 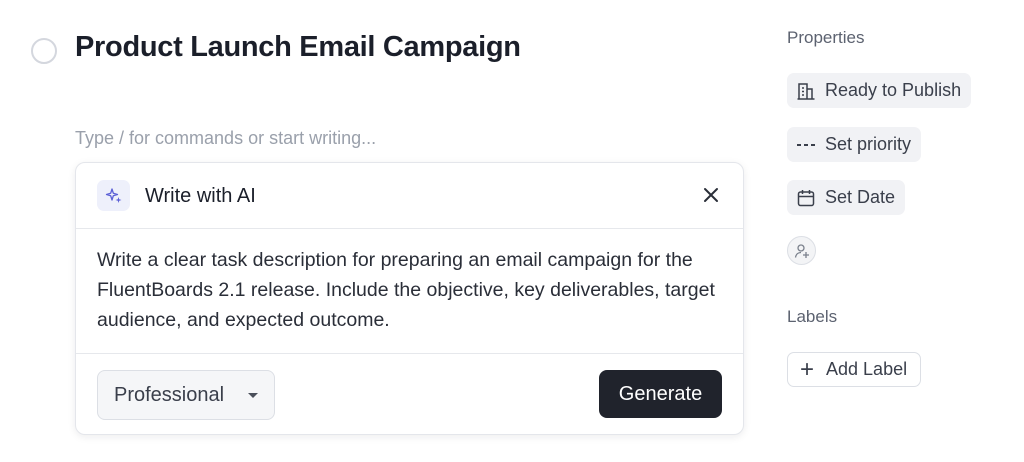 I want to click on calendar-icon, so click(x=806, y=198).